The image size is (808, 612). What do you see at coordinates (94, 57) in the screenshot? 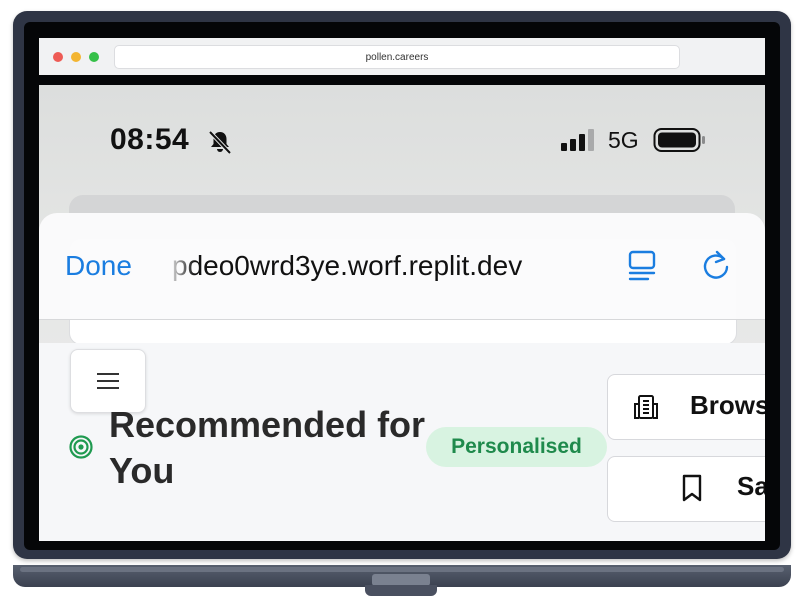
I see `maximize-window-button` at bounding box center [94, 57].